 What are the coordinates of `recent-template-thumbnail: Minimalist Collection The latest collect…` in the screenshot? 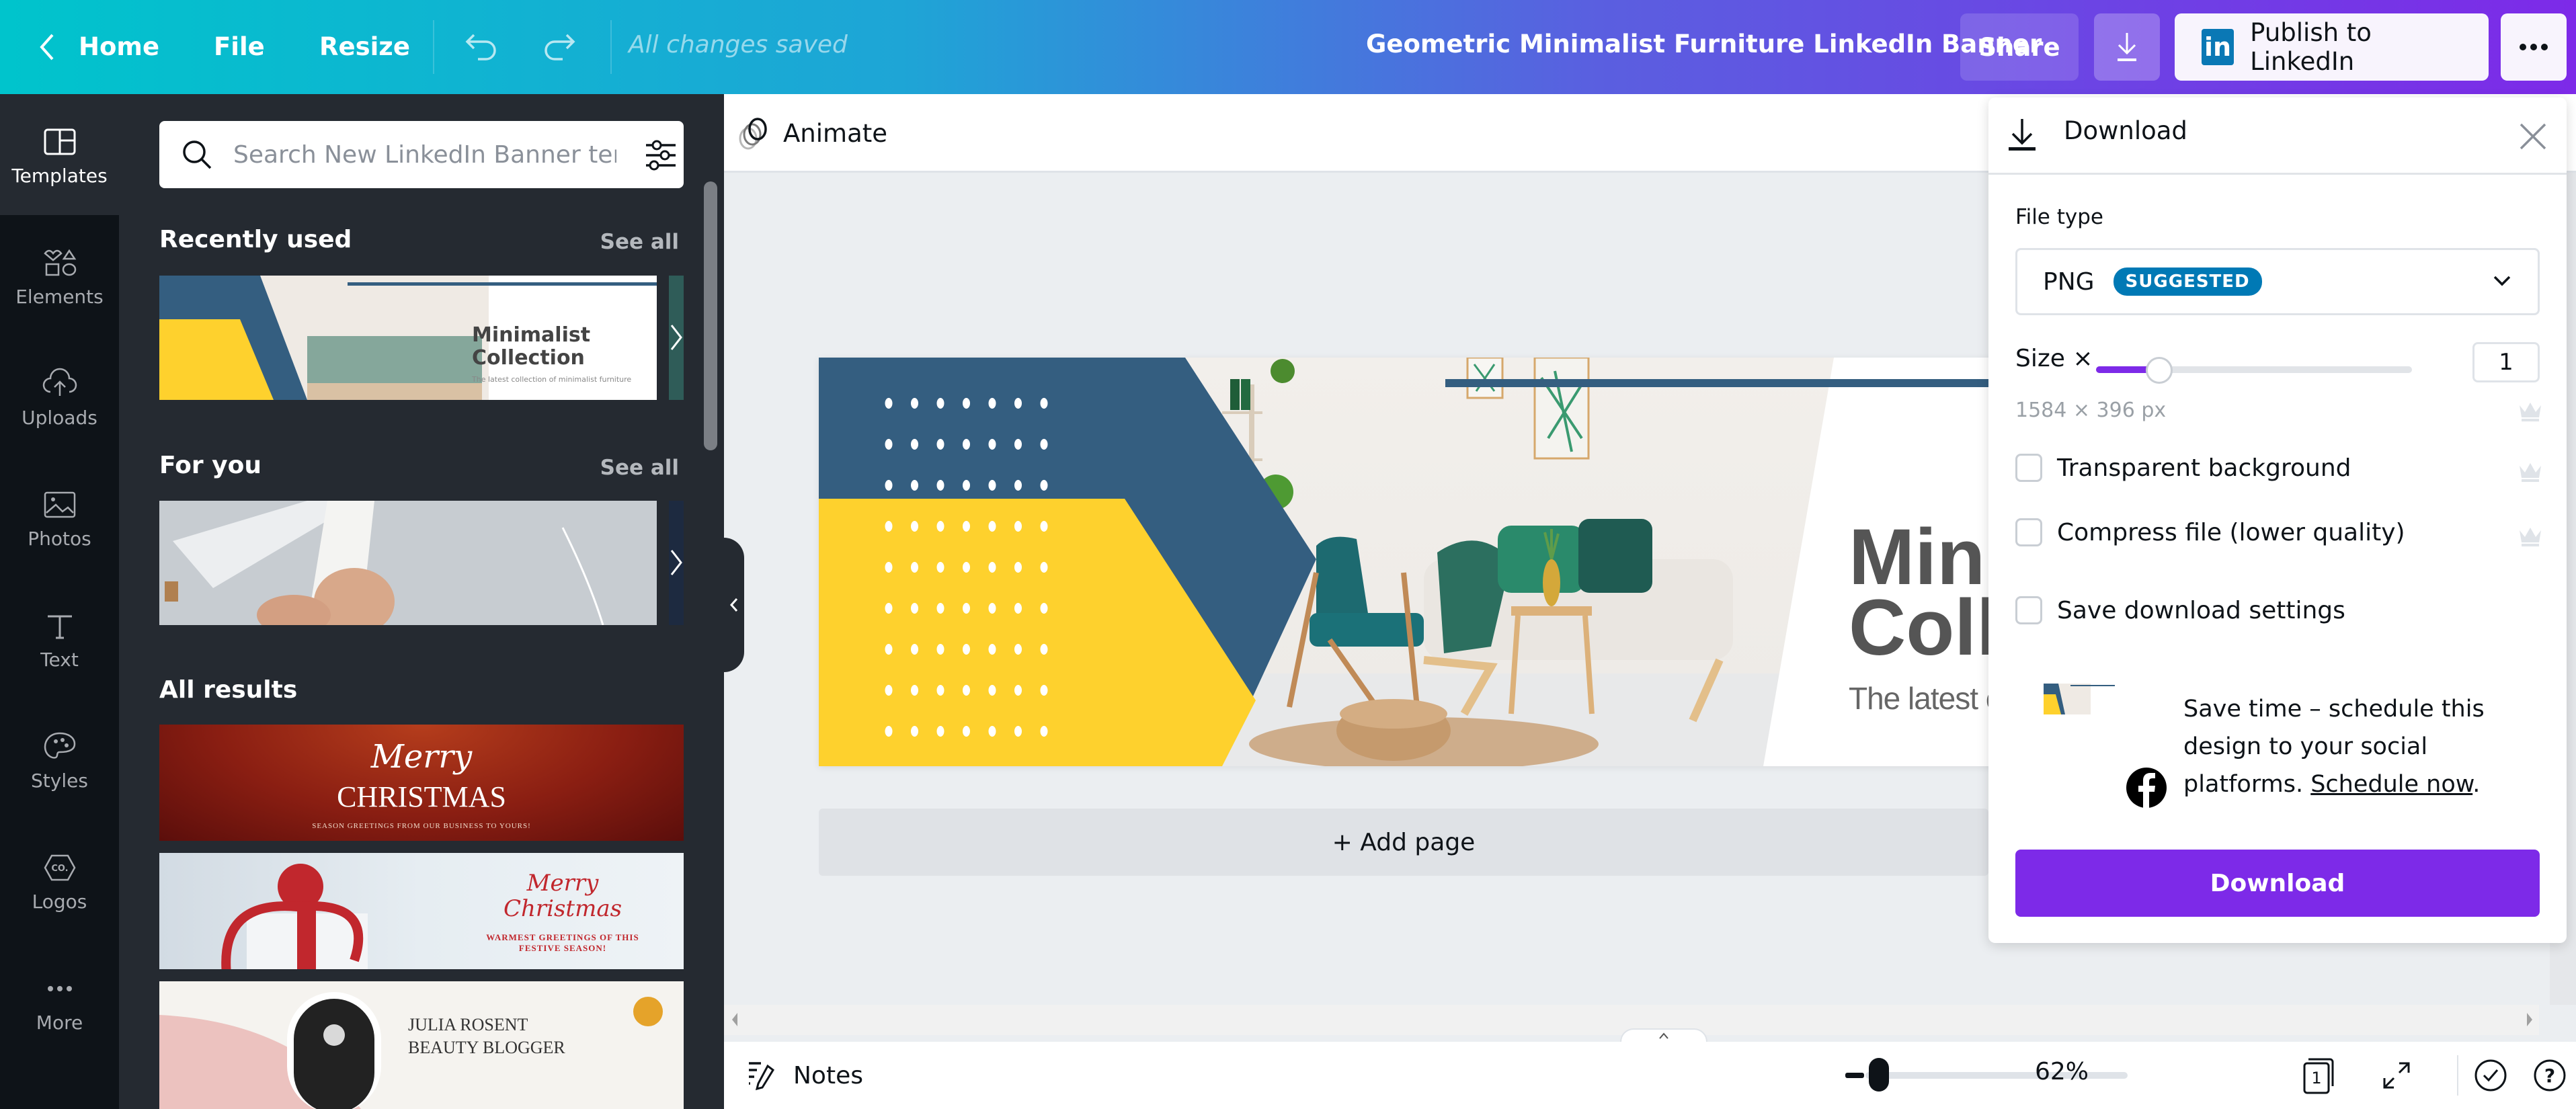 It's located at (408, 338).